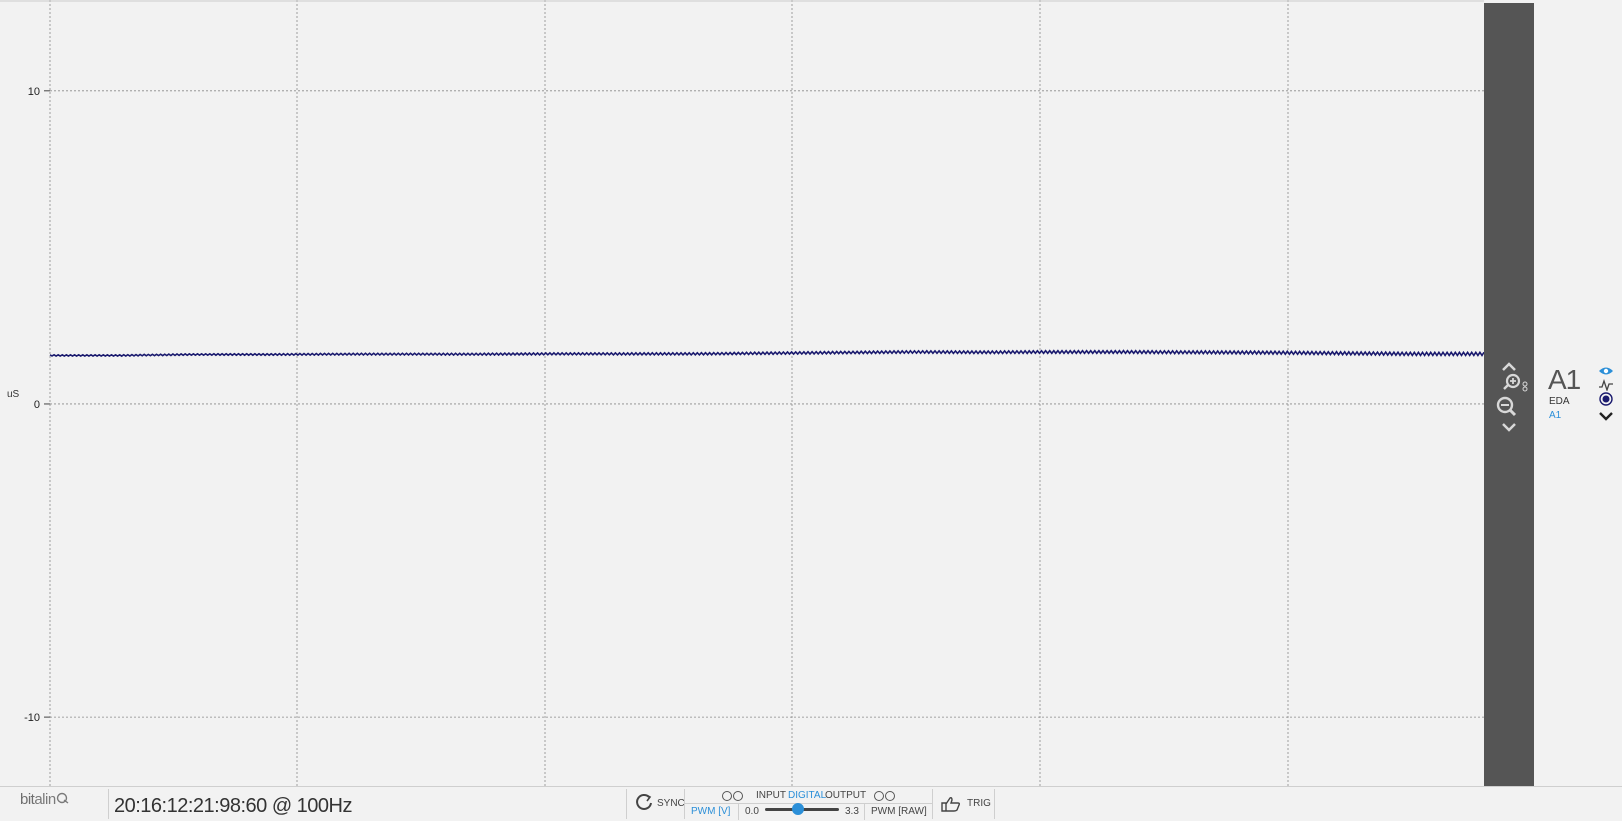  I want to click on waveform-icon, so click(1606, 385).